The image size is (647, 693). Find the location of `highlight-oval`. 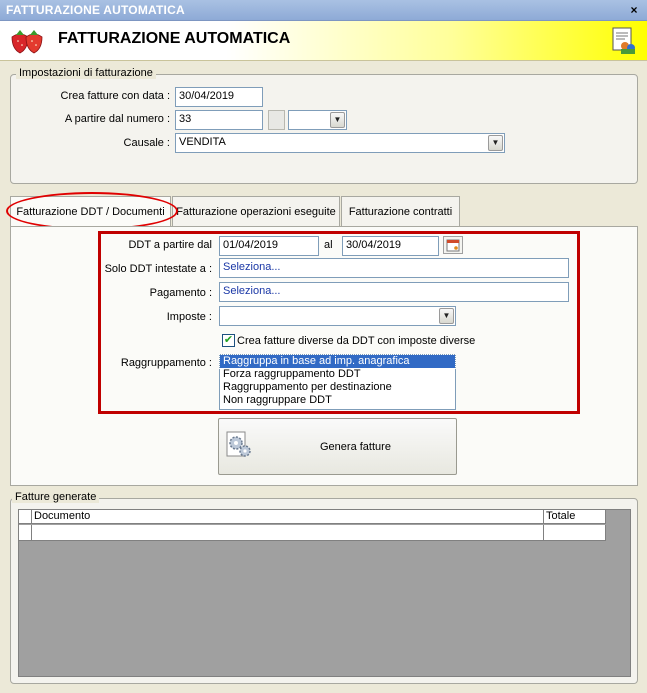

highlight-oval is located at coordinates (92, 211).